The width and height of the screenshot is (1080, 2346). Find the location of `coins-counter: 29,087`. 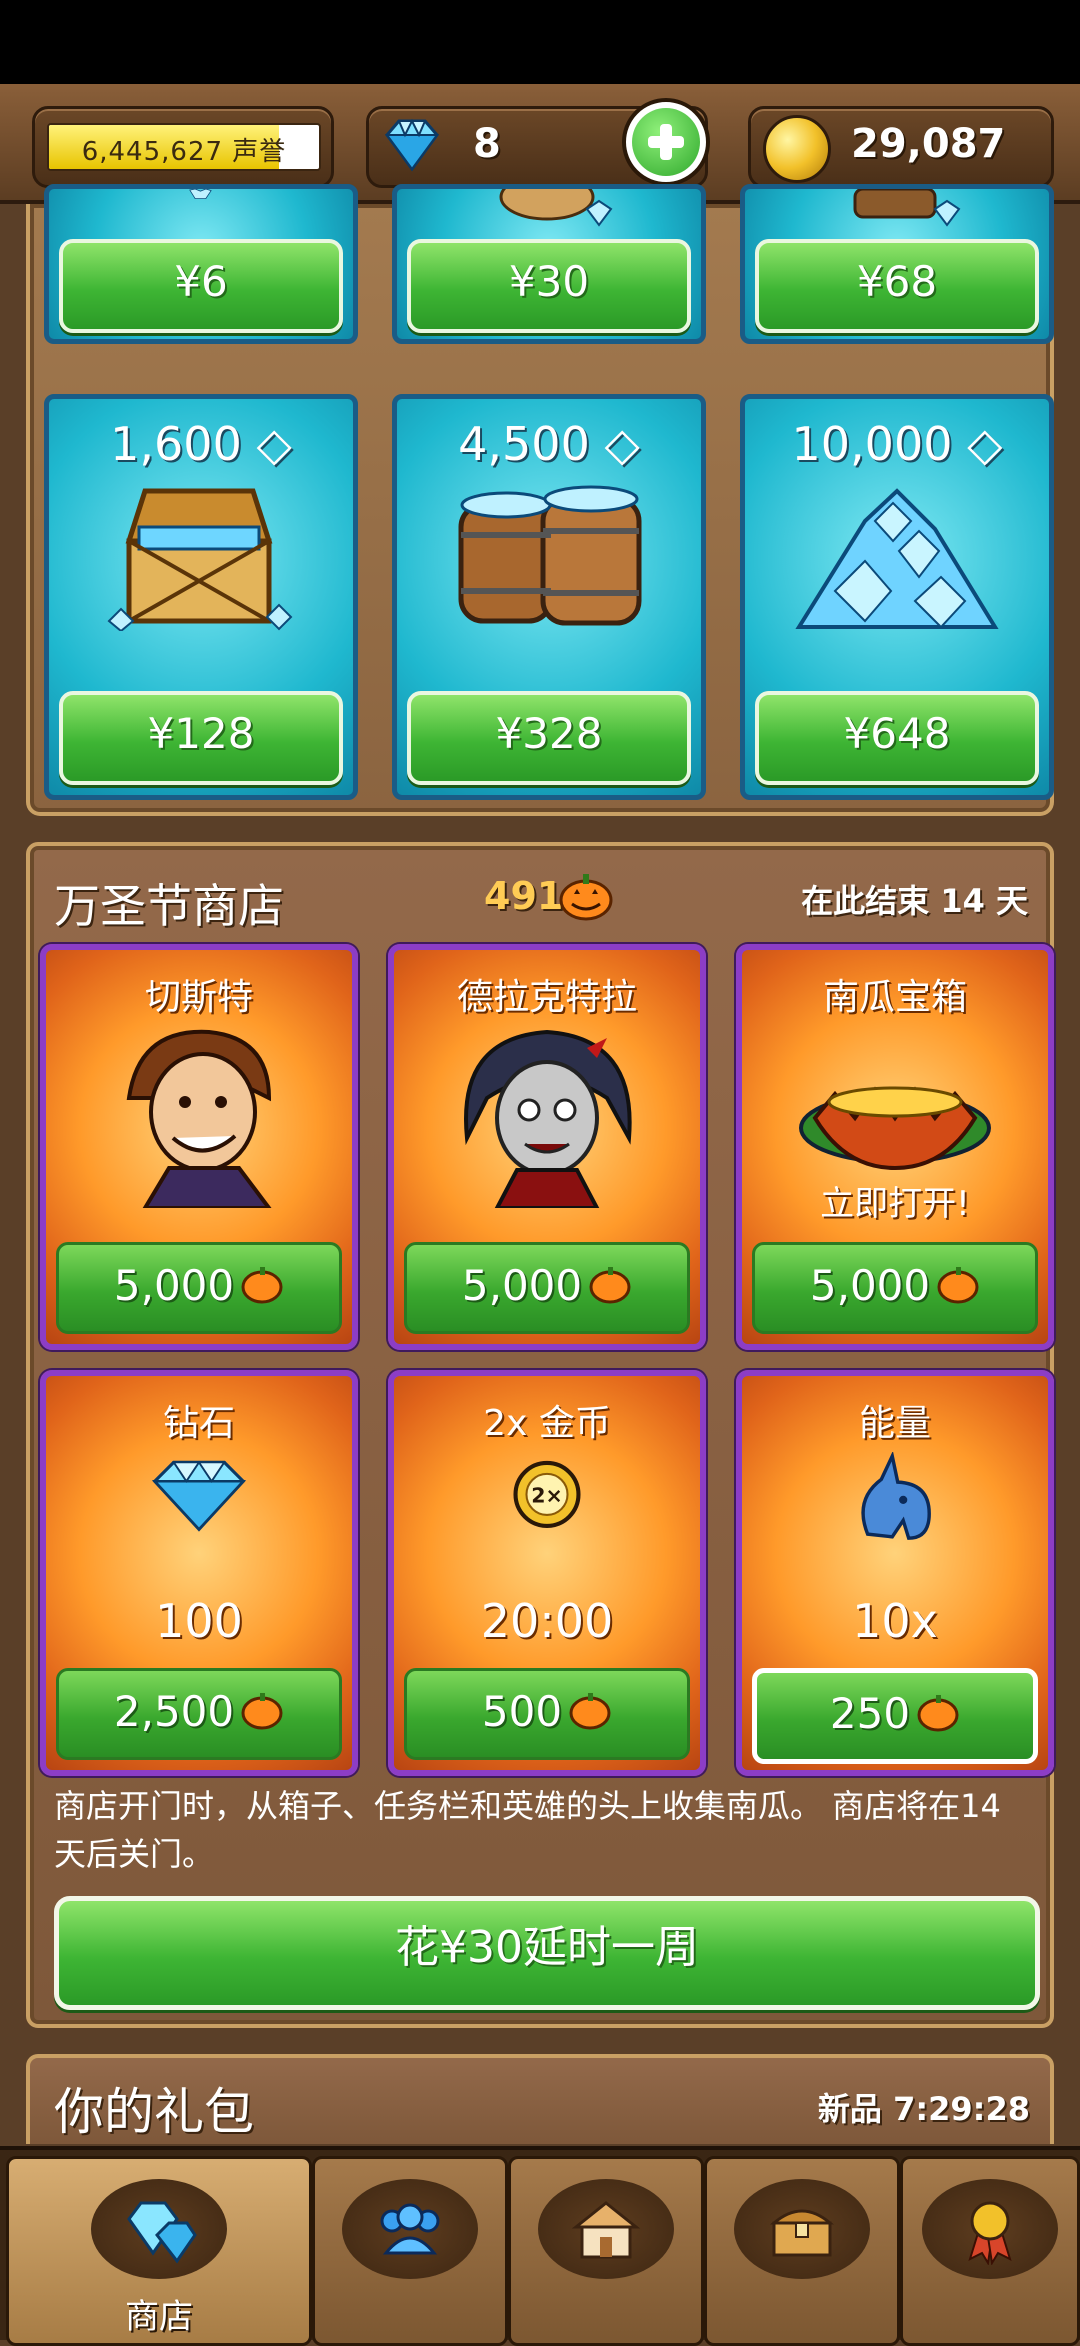

coins-counter: 29,087 is located at coordinates (901, 147).